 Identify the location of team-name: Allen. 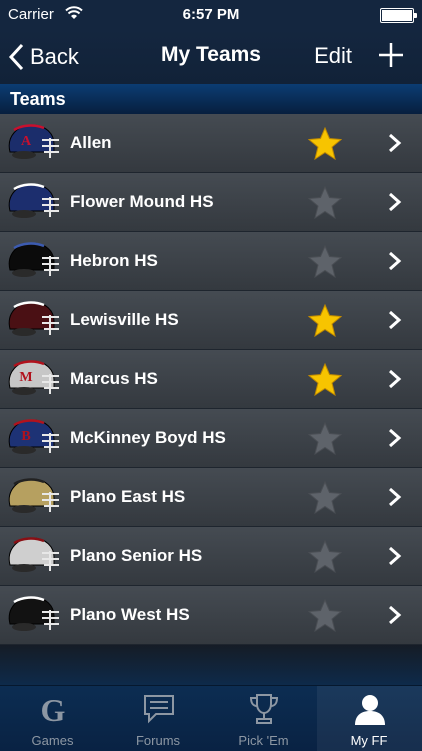
(91, 142).